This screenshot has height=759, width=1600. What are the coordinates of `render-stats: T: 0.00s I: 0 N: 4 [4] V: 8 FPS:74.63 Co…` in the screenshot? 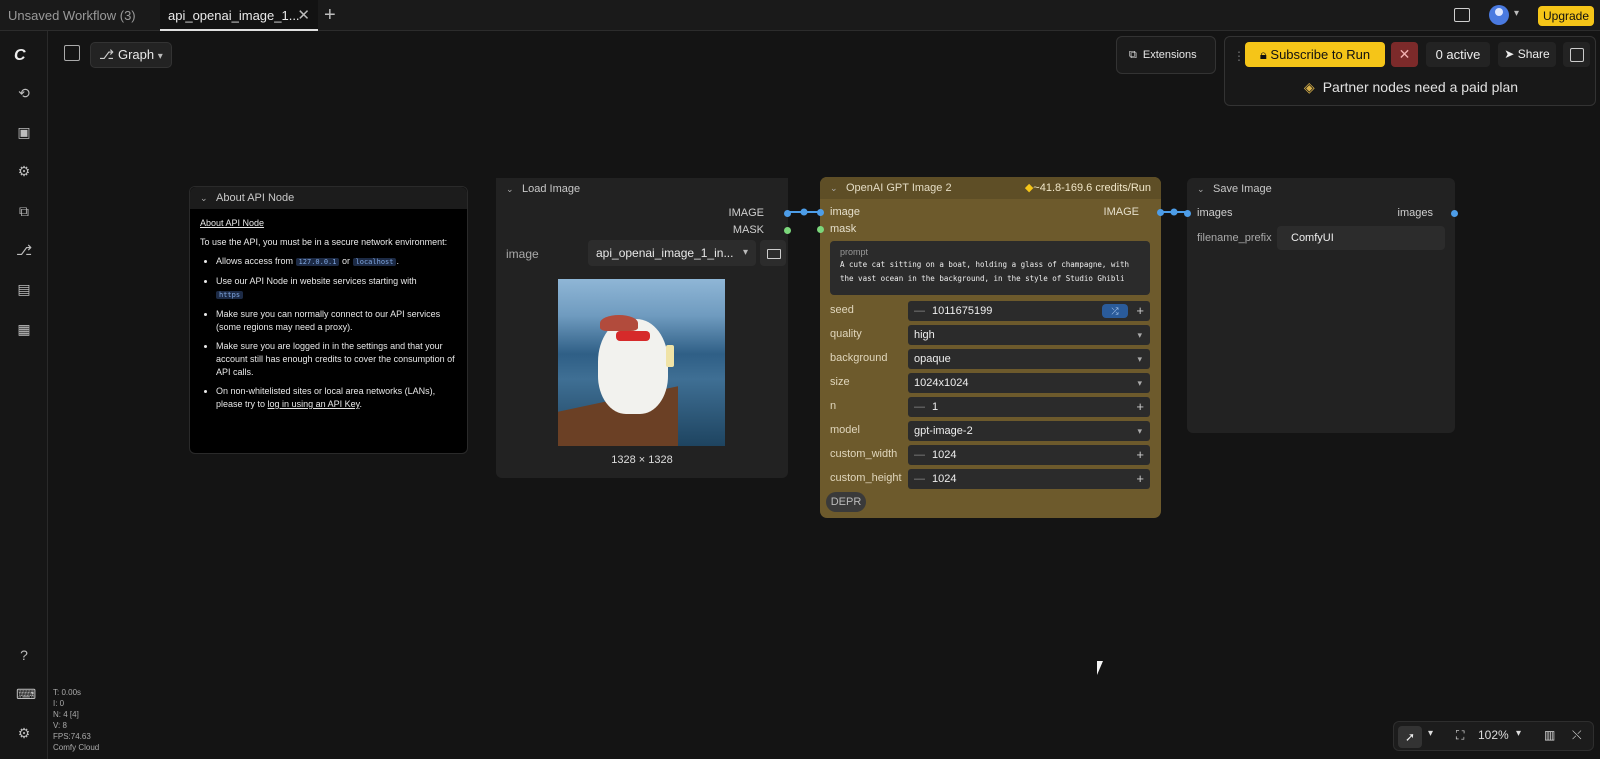 It's located at (76, 720).